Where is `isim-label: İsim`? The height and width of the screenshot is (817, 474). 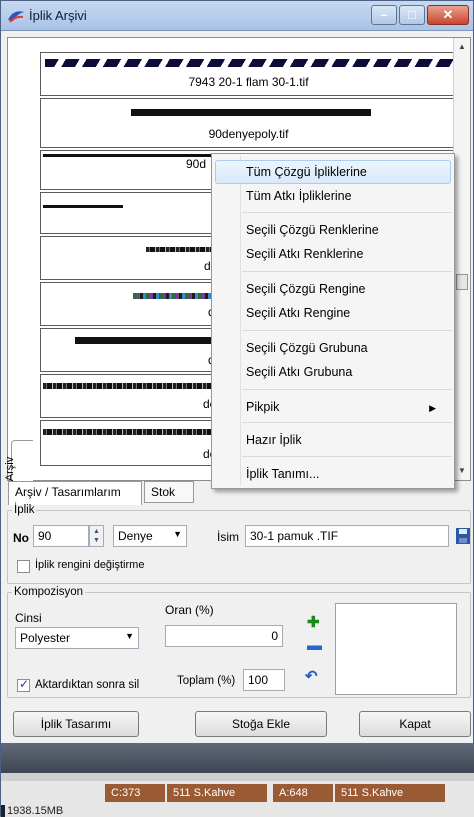 isim-label: İsim is located at coordinates (228, 537).